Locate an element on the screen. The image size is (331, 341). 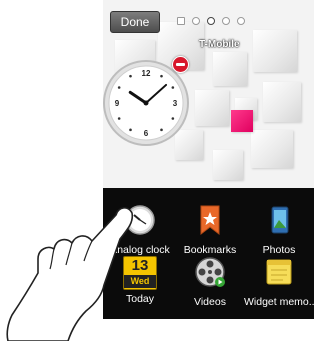
status-bar: Done is located at coordinates (208, 21).